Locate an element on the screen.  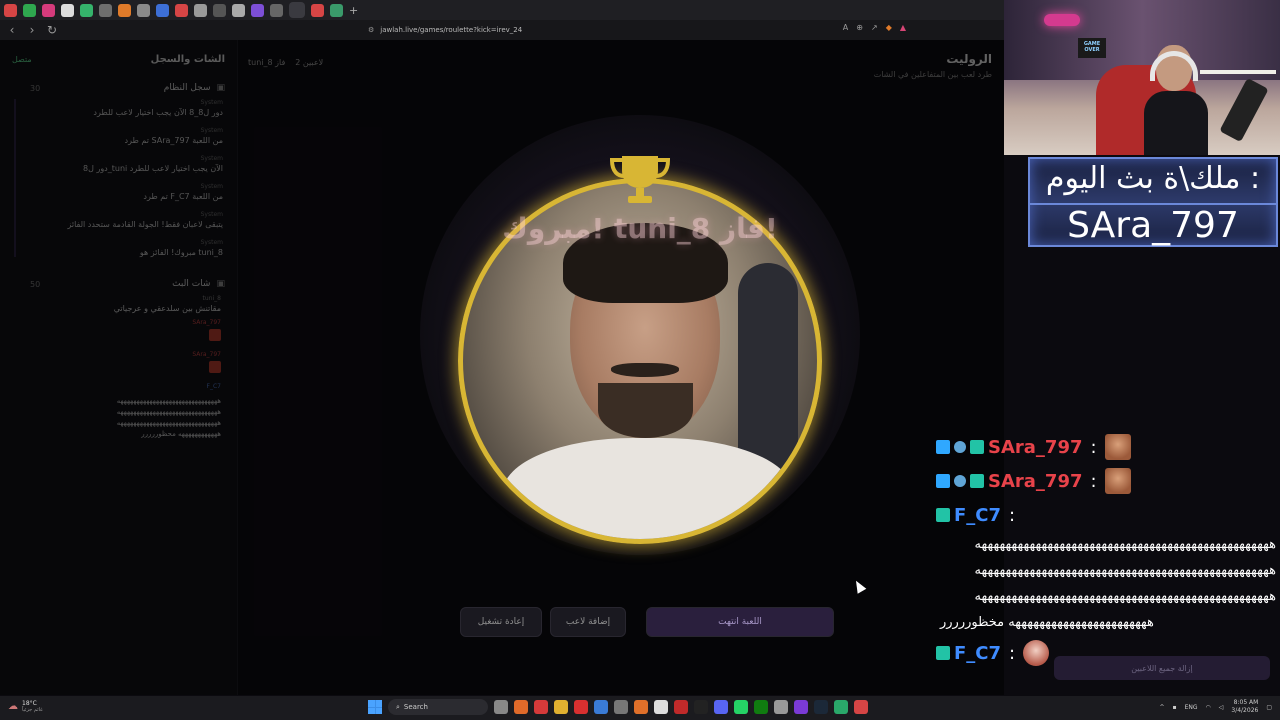
task-view-icon is located at coordinates (501, 707).